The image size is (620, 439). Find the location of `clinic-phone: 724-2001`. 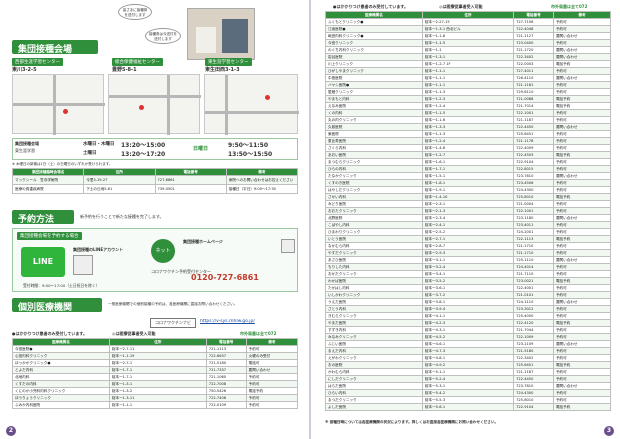

clinic-phone: 724-2001 is located at coordinates (533, 232).